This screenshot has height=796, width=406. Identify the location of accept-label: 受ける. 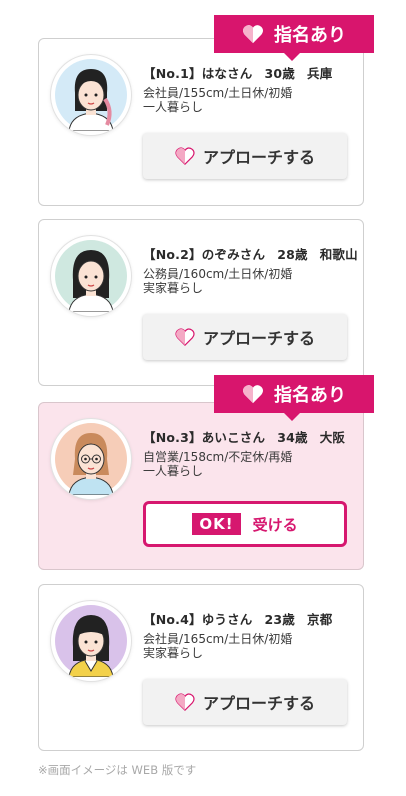
(275, 524).